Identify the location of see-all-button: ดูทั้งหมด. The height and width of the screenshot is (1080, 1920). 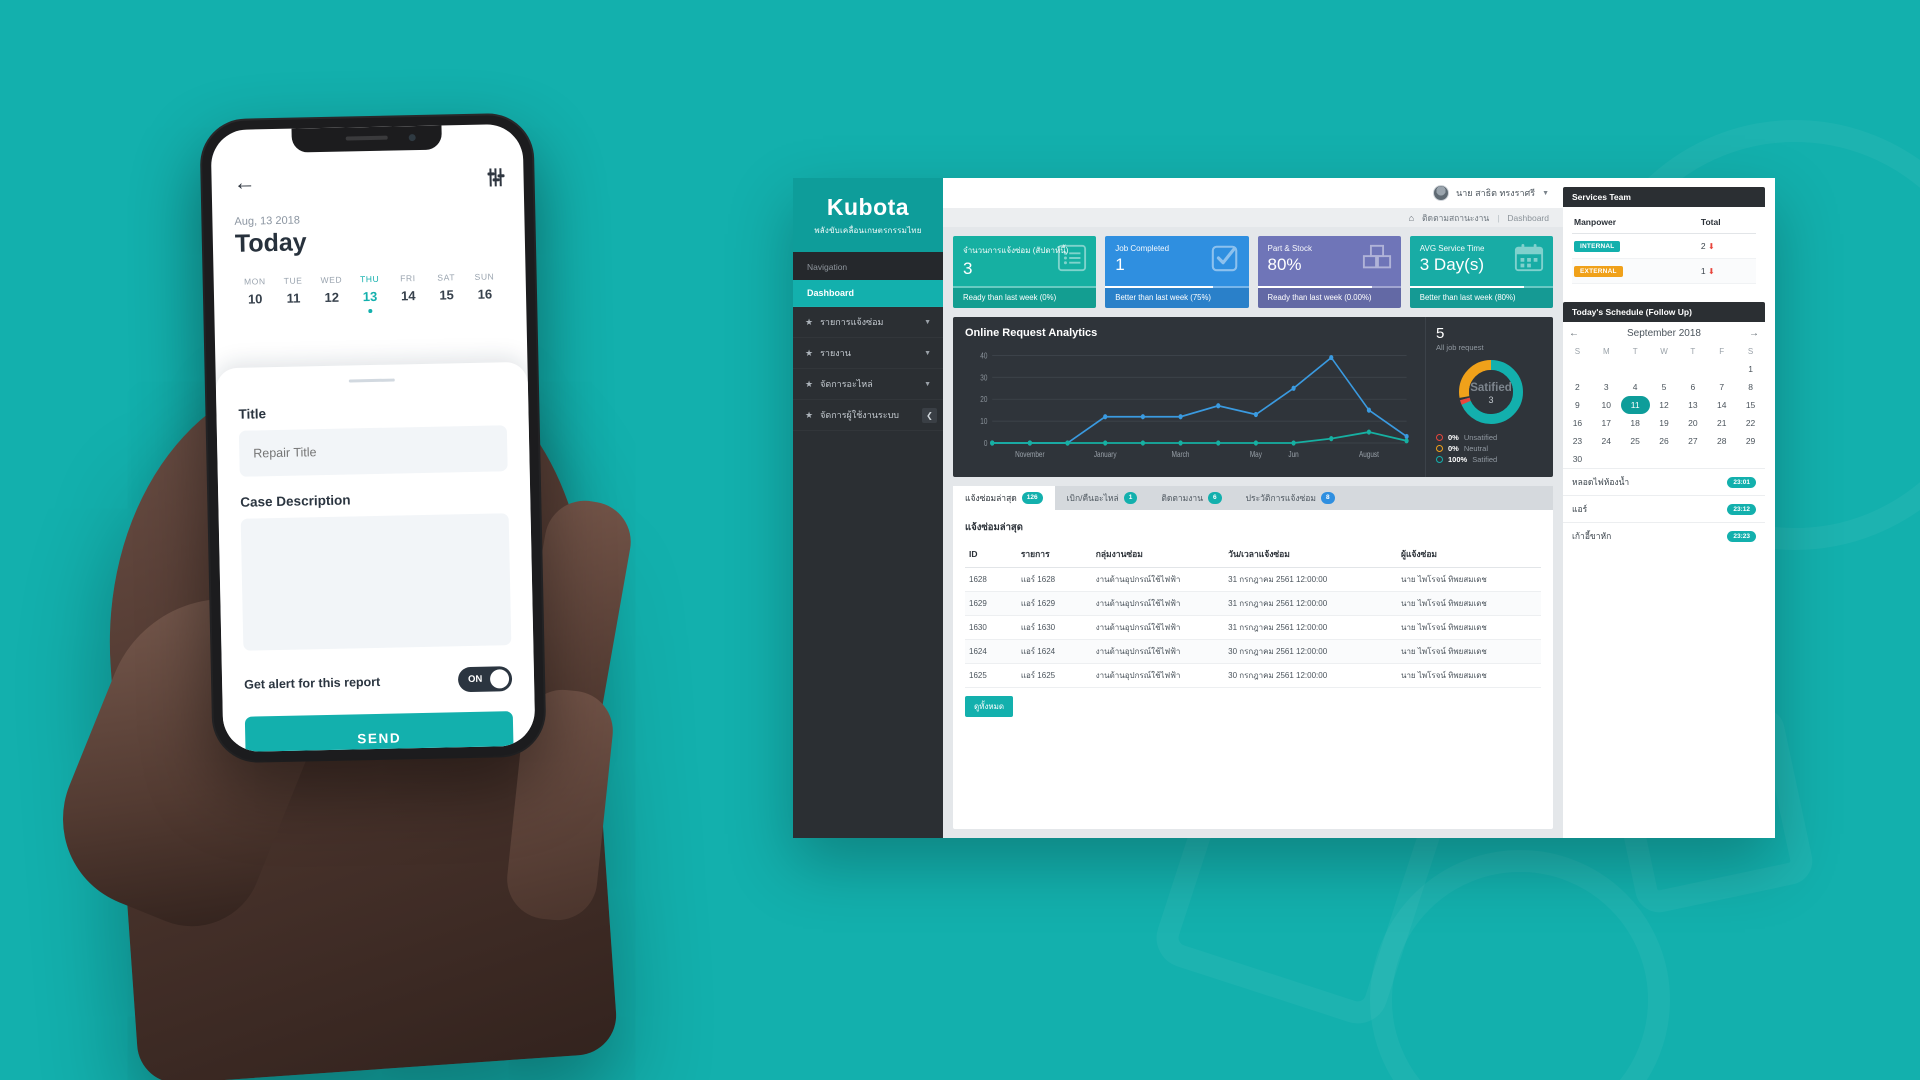
(989, 706).